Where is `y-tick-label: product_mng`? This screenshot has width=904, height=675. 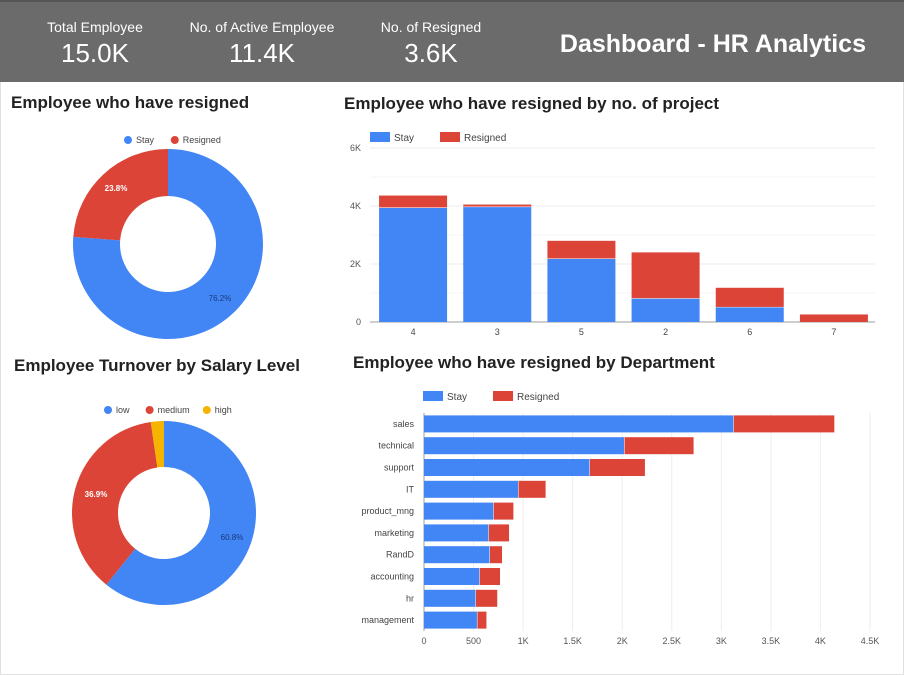
y-tick-label: product_mng is located at coordinates (387, 511).